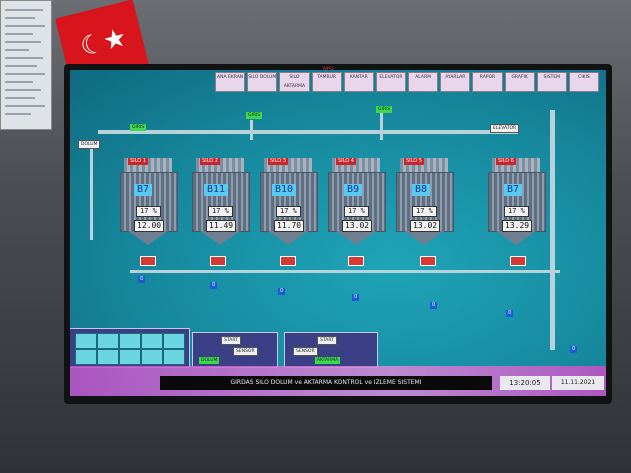  What do you see at coordinates (308, 132) in the screenshot?
I see `top-conveyor-pipe` at bounding box center [308, 132].